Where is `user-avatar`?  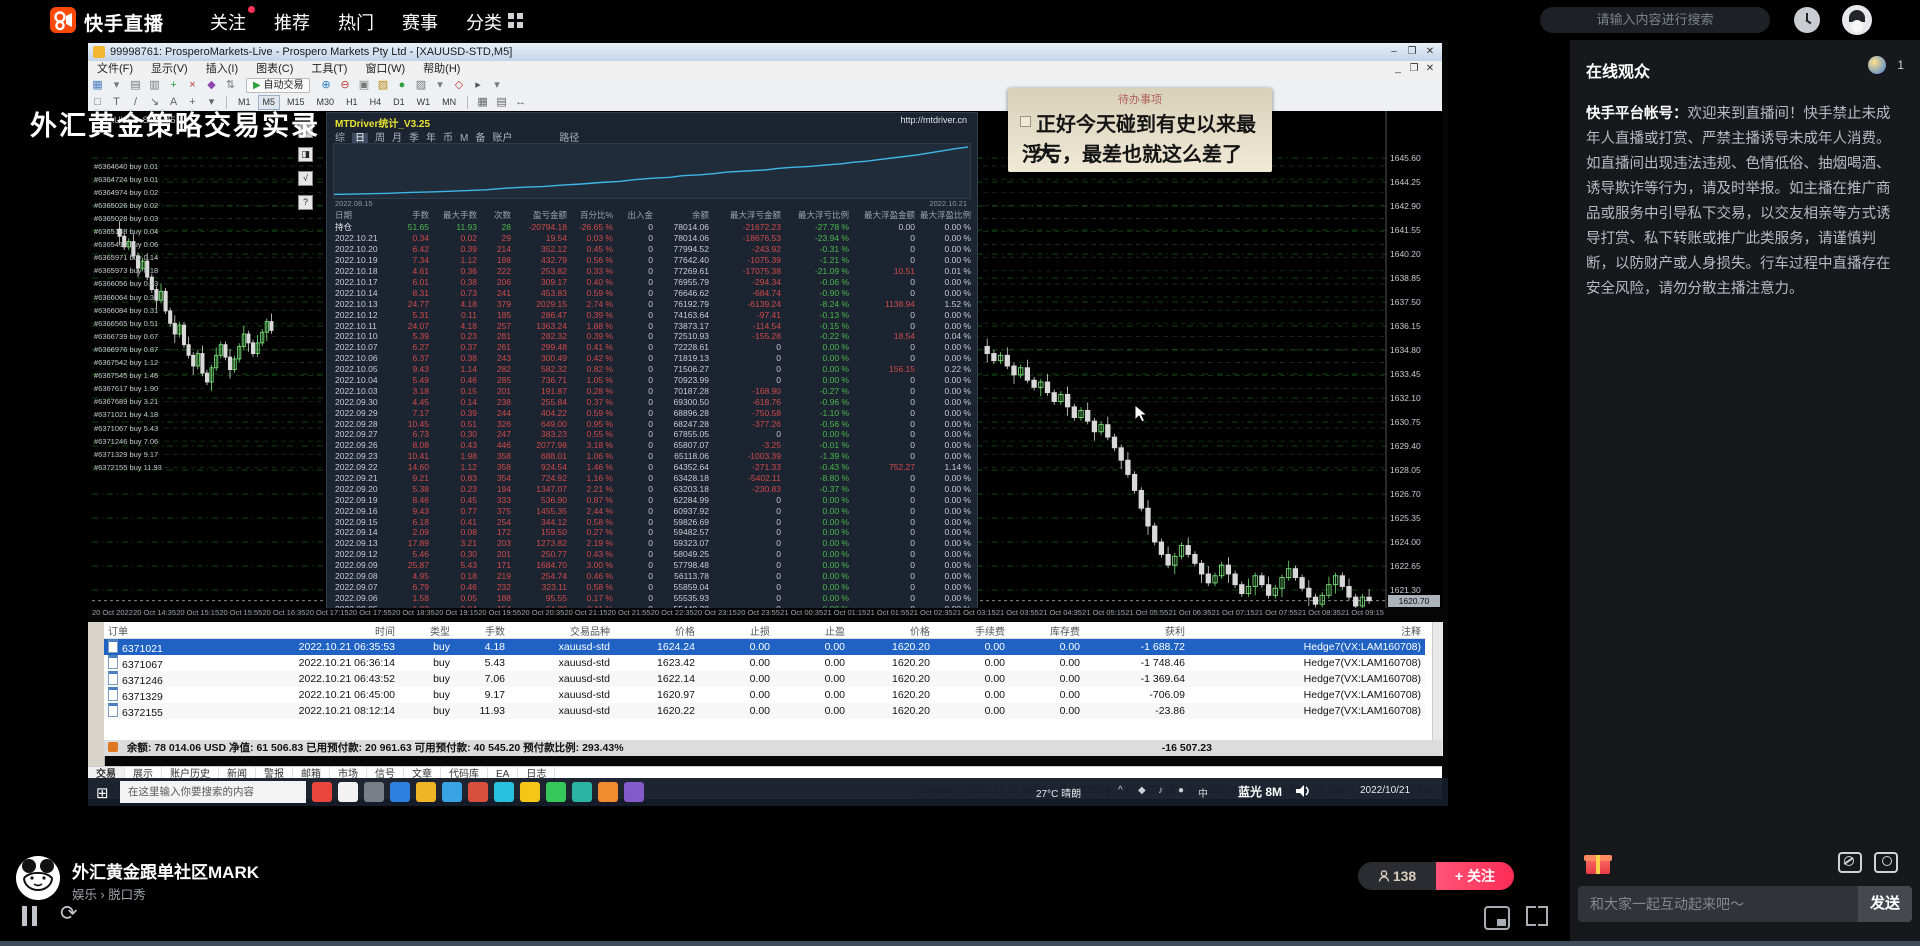
user-avatar is located at coordinates (1857, 20).